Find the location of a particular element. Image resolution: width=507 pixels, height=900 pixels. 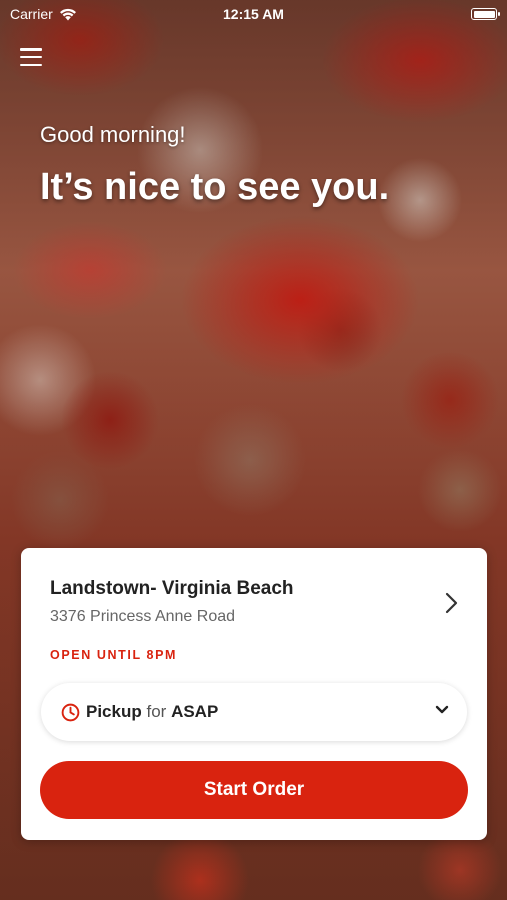

chevron-down-icon is located at coordinates (442, 709).